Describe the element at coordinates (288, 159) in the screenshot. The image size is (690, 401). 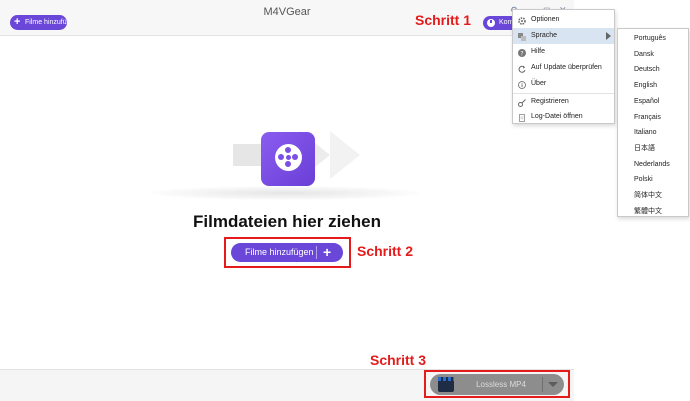
I see `film-reel-icon` at that location.